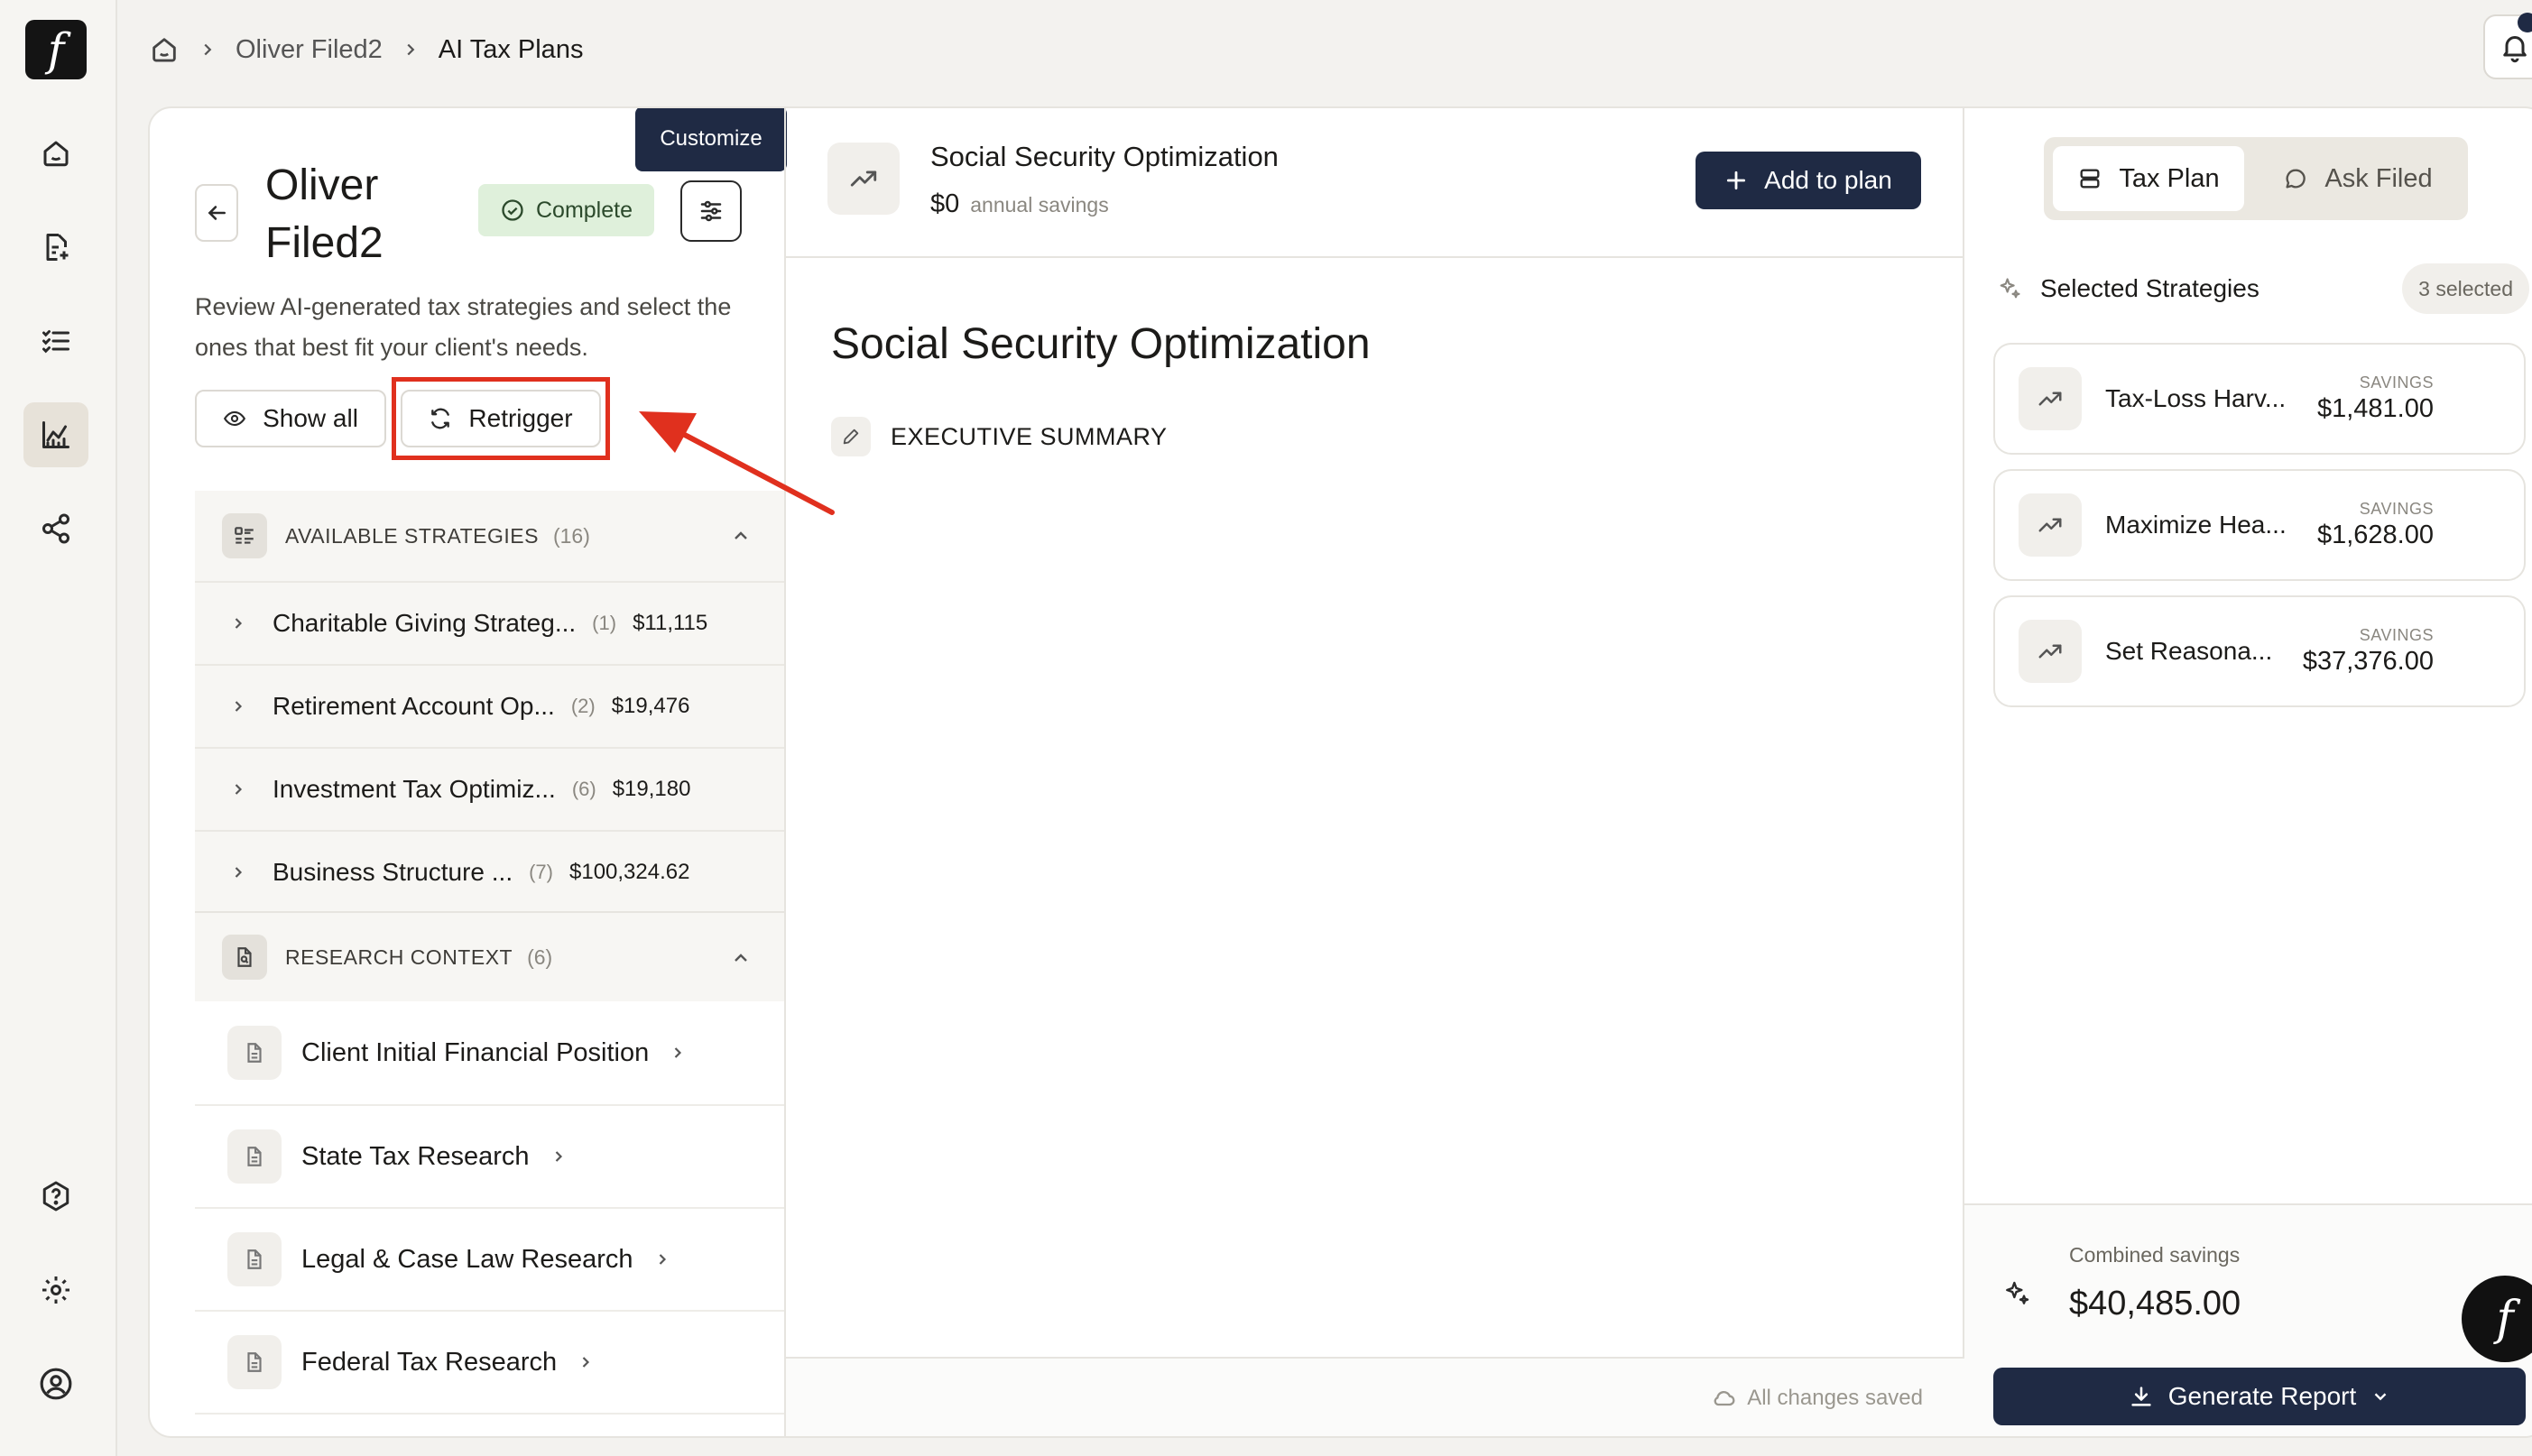 The height and width of the screenshot is (1456, 2532). I want to click on selected-strategy-card: Tax-Loss Harv... SAVINGS $1,481.00, so click(2260, 399).